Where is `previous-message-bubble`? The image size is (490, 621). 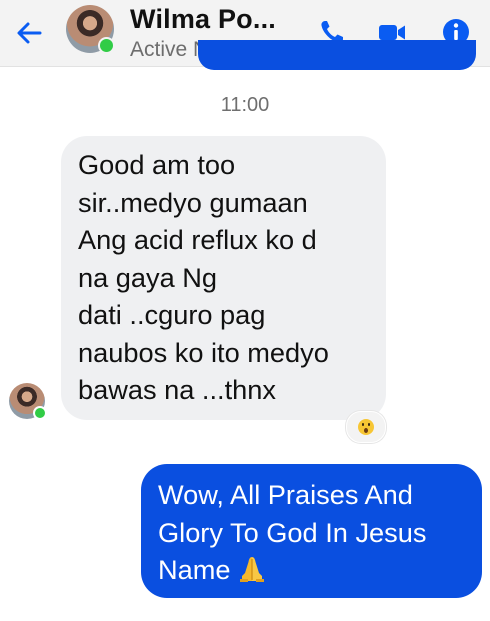 previous-message-bubble is located at coordinates (337, 55).